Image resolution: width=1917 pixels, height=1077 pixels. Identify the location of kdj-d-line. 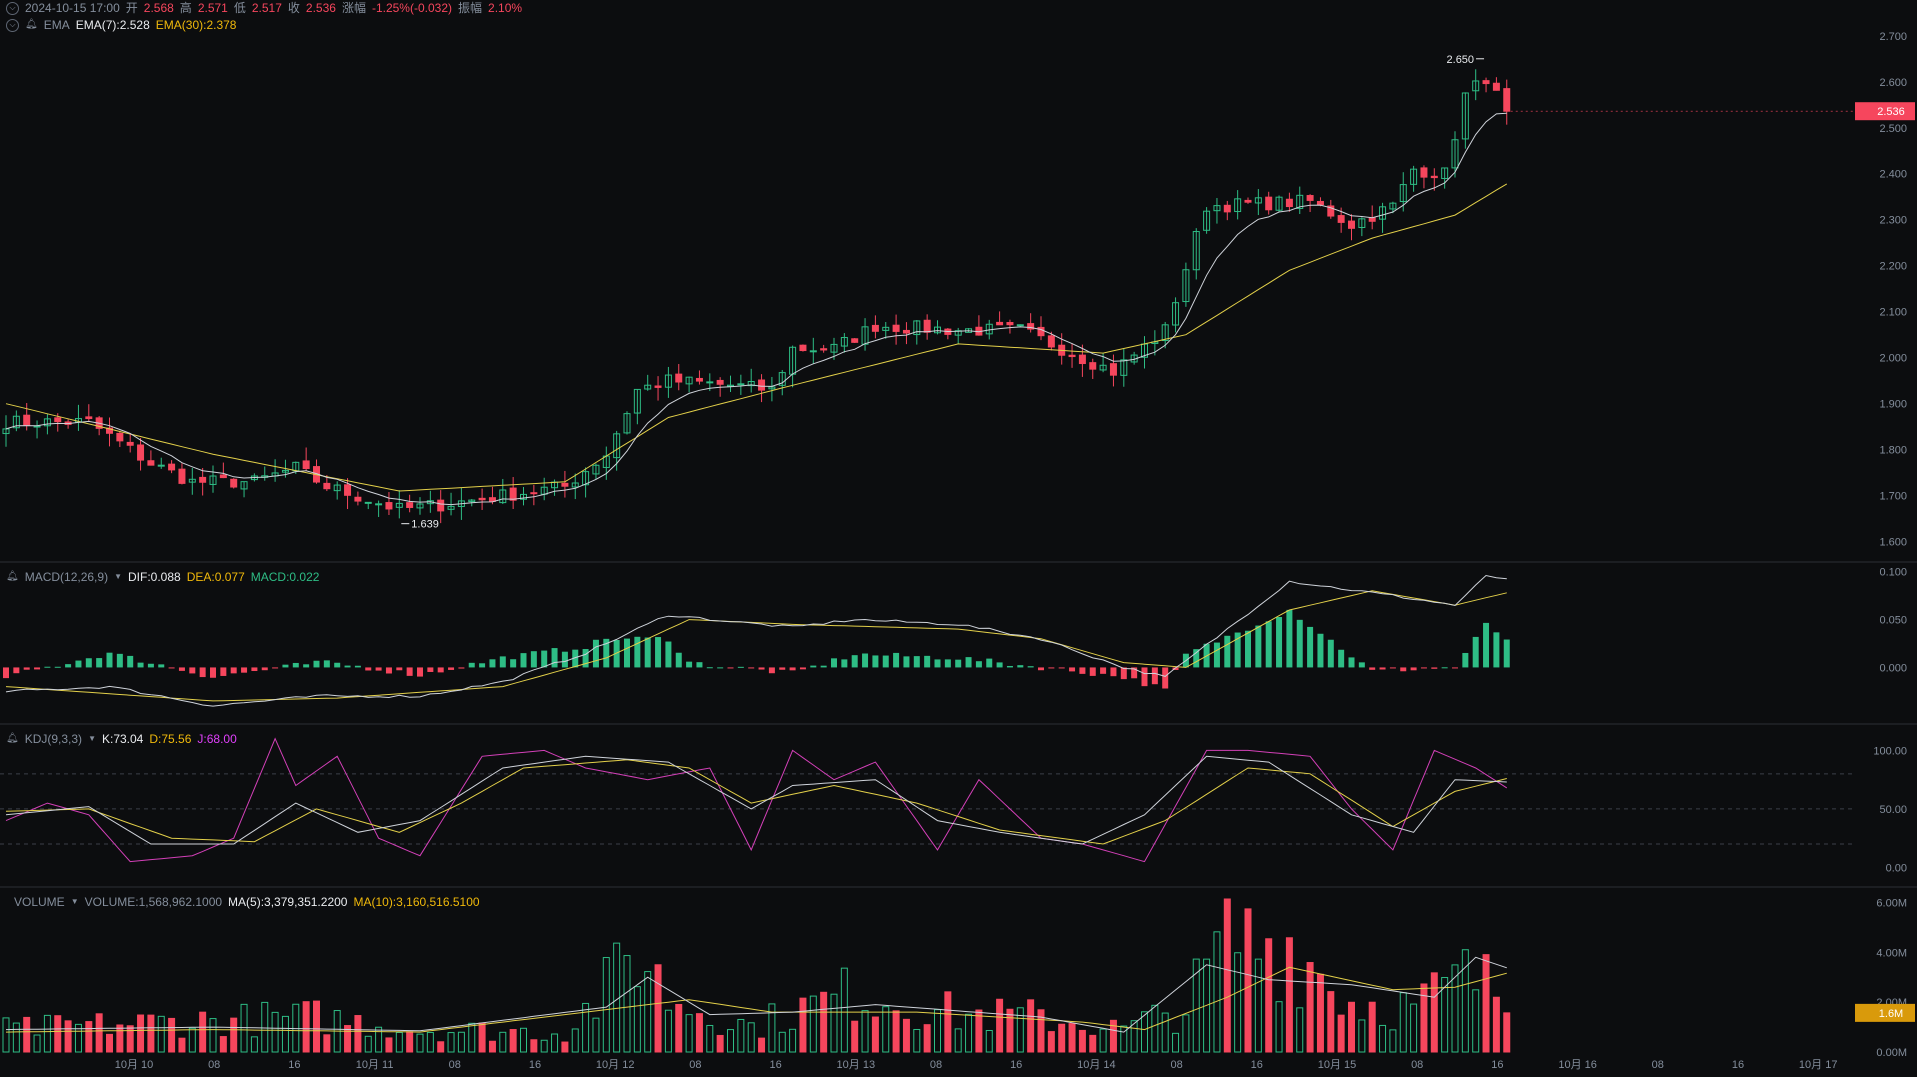
(756, 802).